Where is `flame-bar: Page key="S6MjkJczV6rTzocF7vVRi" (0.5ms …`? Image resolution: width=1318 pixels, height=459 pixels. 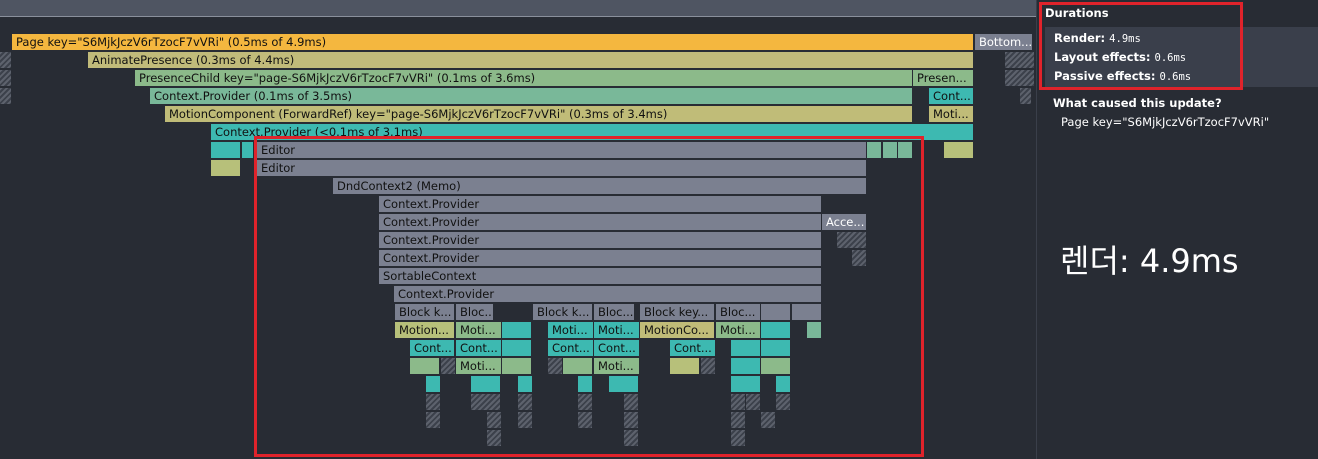 flame-bar: Page key="S6MjkJczV6rTzocF7vVRi" (0.5ms … is located at coordinates (493, 42).